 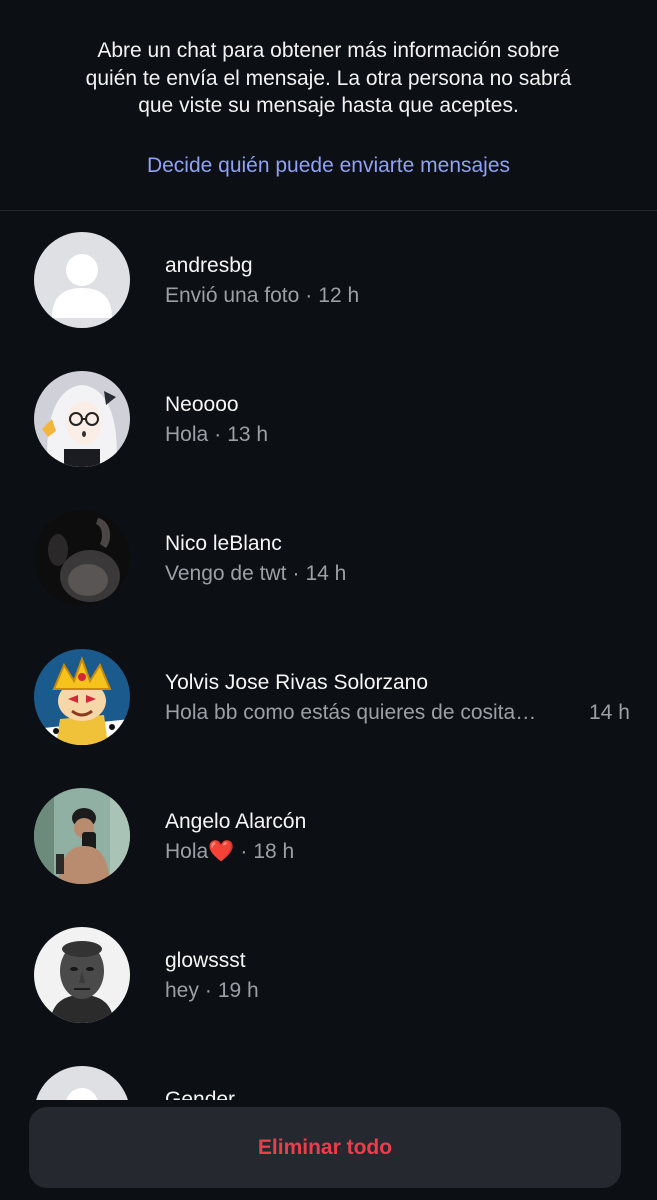 What do you see at coordinates (328, 975) in the screenshot?
I see `request-row-glowssst: glowssst hey · 19 h` at bounding box center [328, 975].